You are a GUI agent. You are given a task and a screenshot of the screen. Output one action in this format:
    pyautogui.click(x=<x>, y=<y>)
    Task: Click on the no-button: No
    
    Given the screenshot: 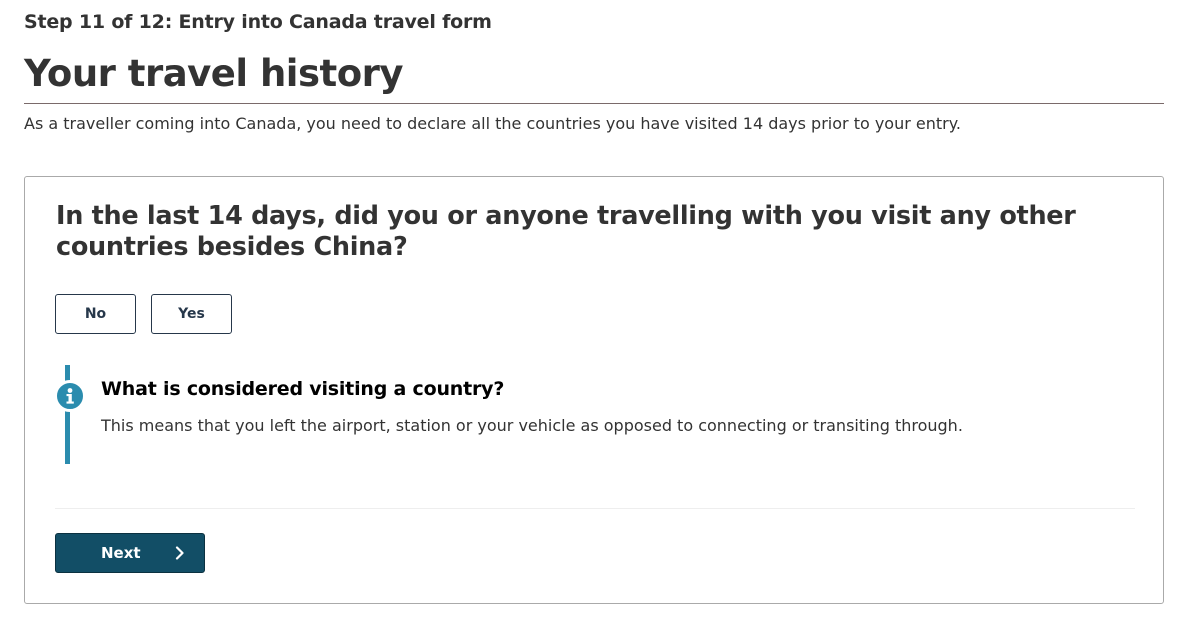 What is the action you would take?
    pyautogui.click(x=95, y=314)
    